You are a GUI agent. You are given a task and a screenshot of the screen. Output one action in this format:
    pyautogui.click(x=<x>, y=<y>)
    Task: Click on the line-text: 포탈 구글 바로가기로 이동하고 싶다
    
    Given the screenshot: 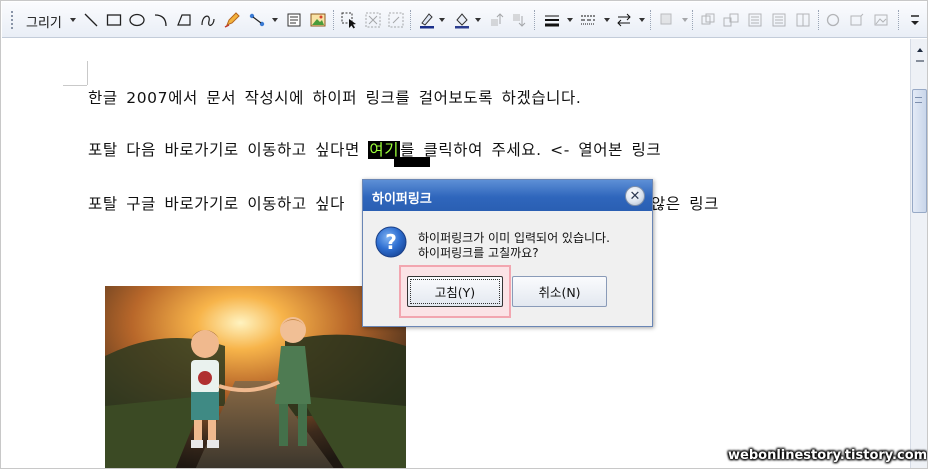 What is the action you would take?
    pyautogui.click(x=217, y=204)
    